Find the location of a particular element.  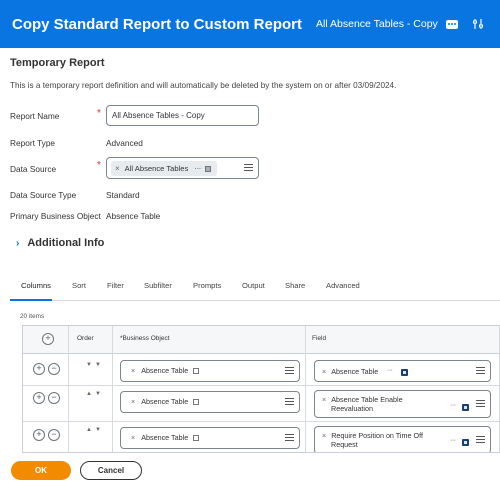

tab-columns: Columns is located at coordinates (36, 285).